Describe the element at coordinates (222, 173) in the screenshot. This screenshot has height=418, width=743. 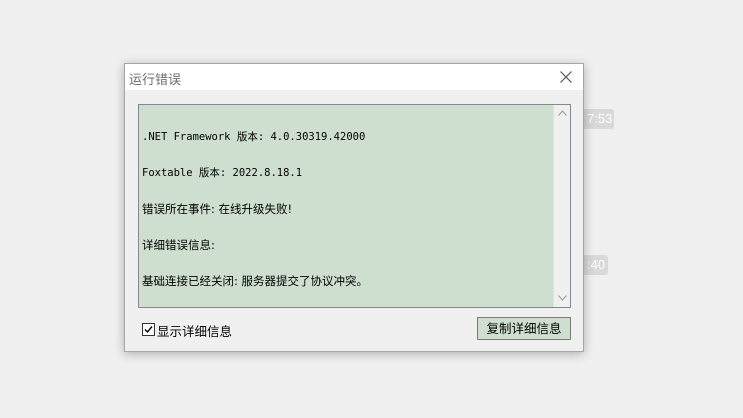
I see `error-line: Foxtable 版本: 2022.8.18.1` at that location.